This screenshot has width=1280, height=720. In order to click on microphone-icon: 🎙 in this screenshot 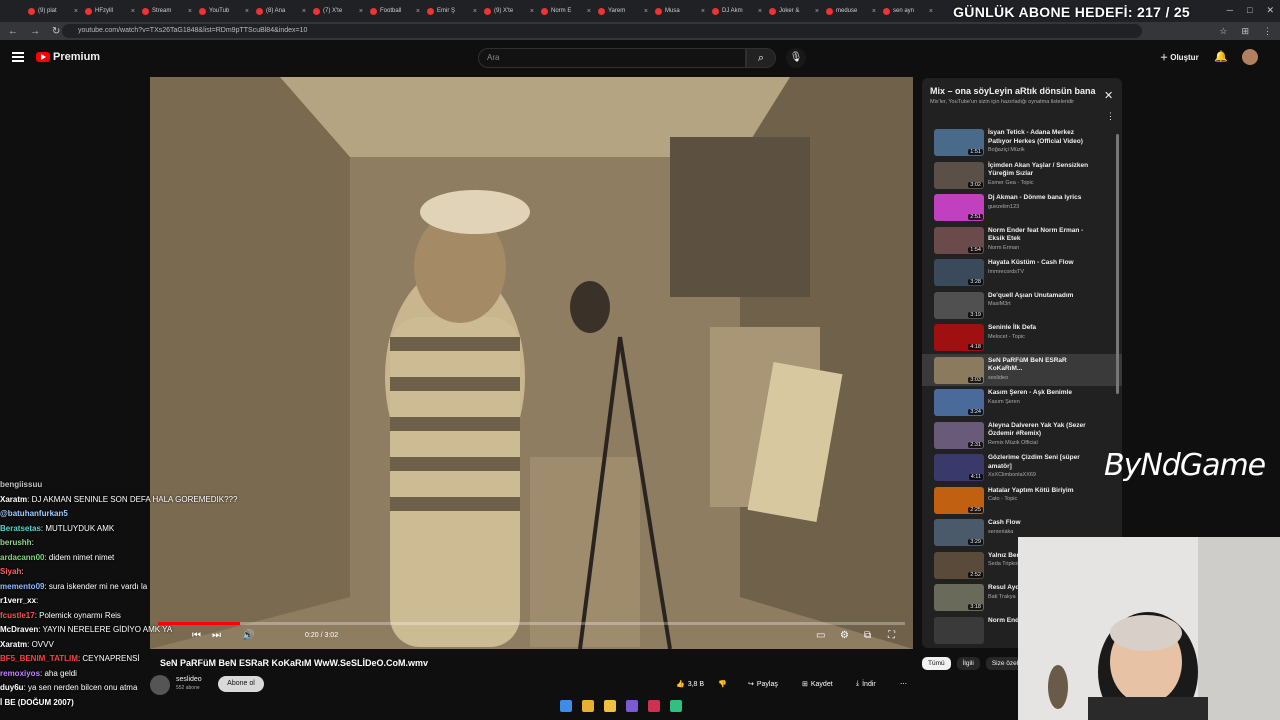, I will do `click(796, 58)`.